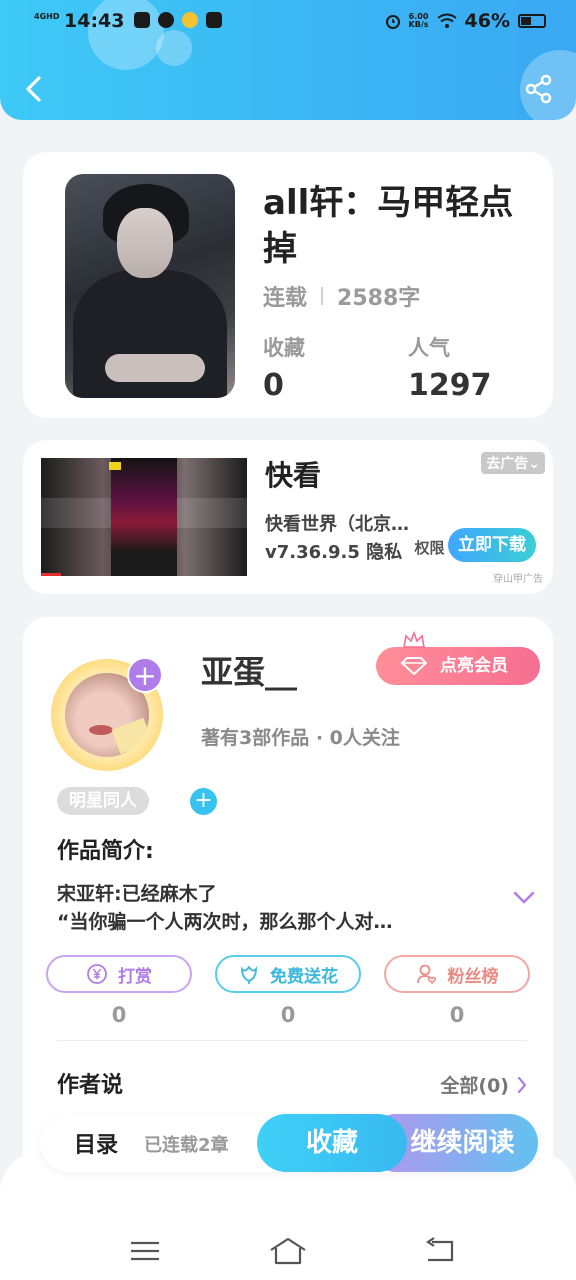  Describe the element at coordinates (457, 974) in the screenshot. I see `fan-ranking-button: 粉丝榜` at that location.